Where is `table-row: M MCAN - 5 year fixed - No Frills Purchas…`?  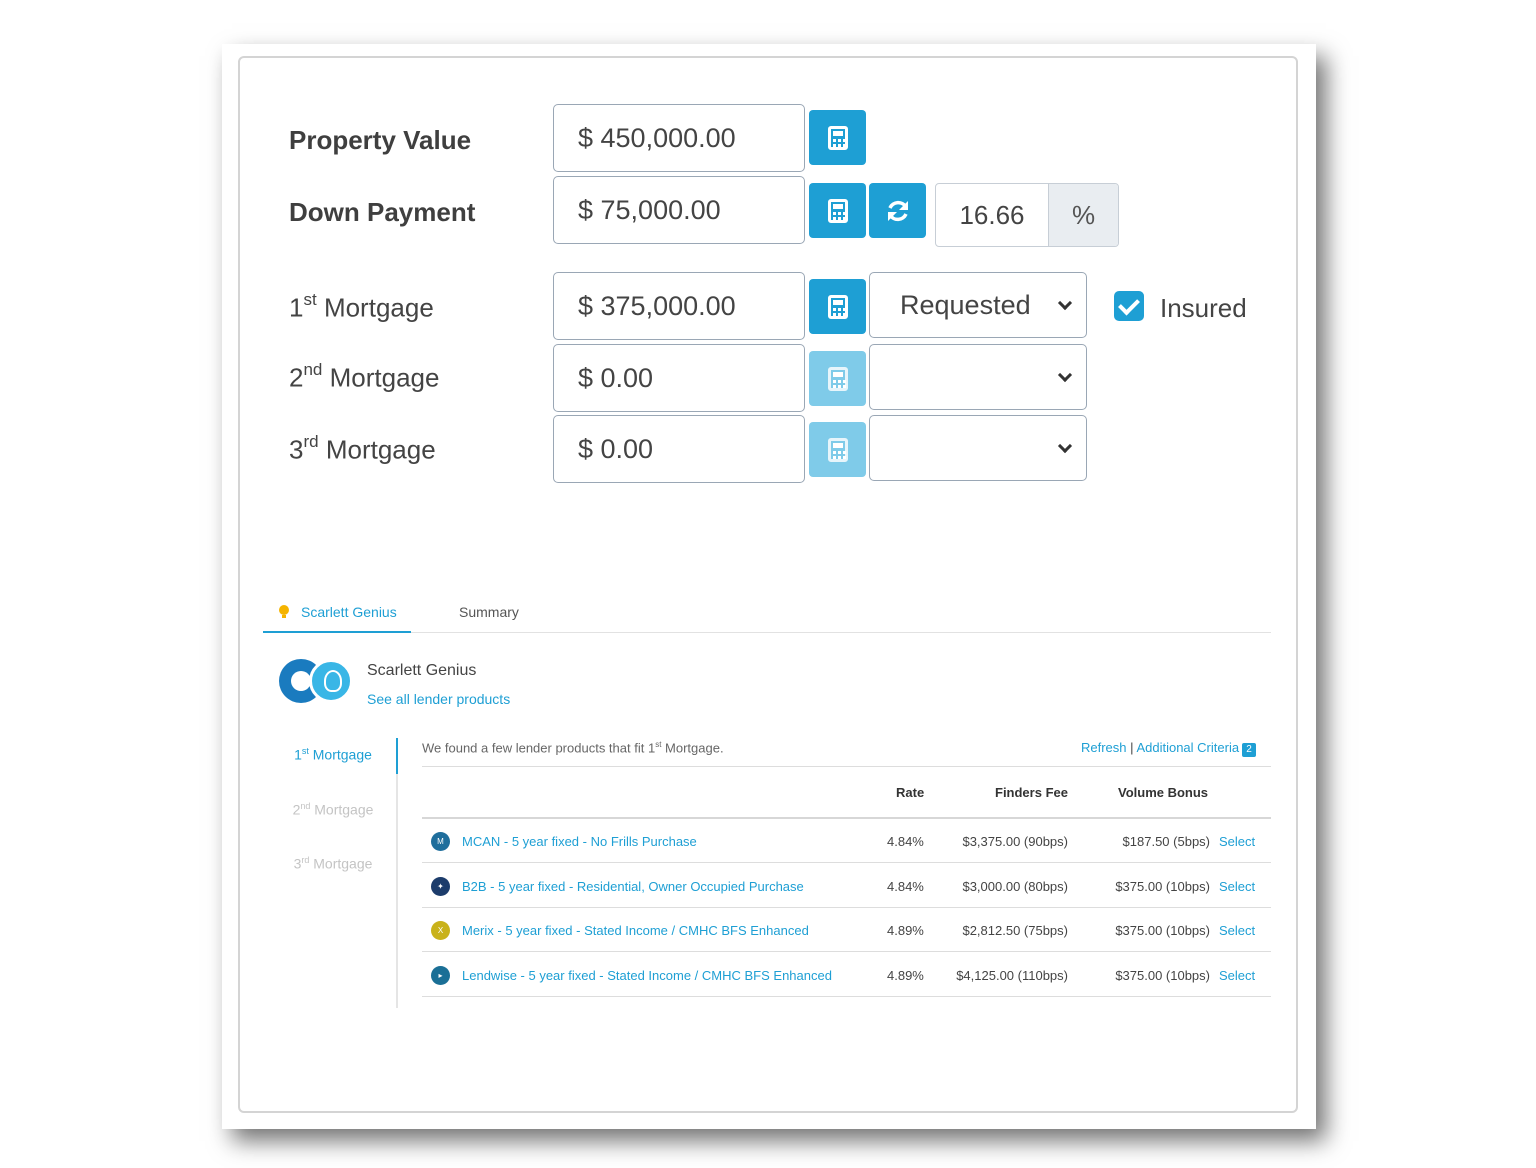 table-row: M MCAN - 5 year fixed - No Frills Purchas… is located at coordinates (846, 841).